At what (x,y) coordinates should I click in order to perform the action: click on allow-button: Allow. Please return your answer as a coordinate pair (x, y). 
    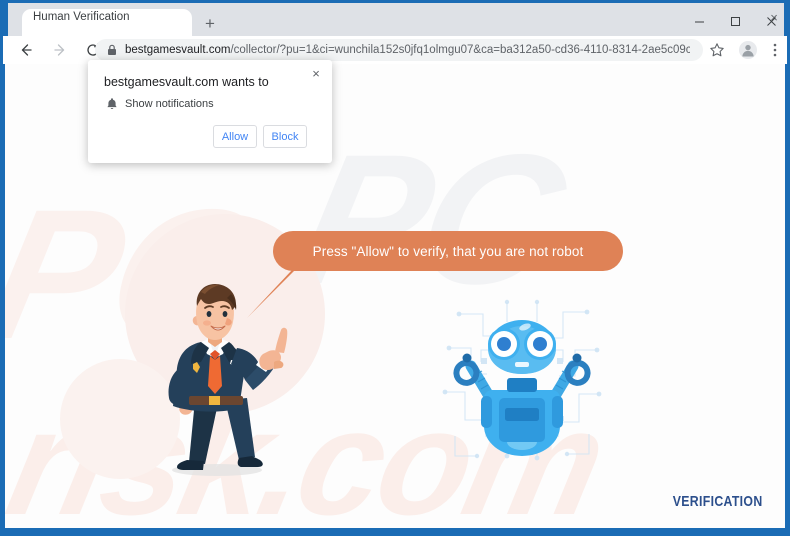
    Looking at the image, I should click on (235, 136).